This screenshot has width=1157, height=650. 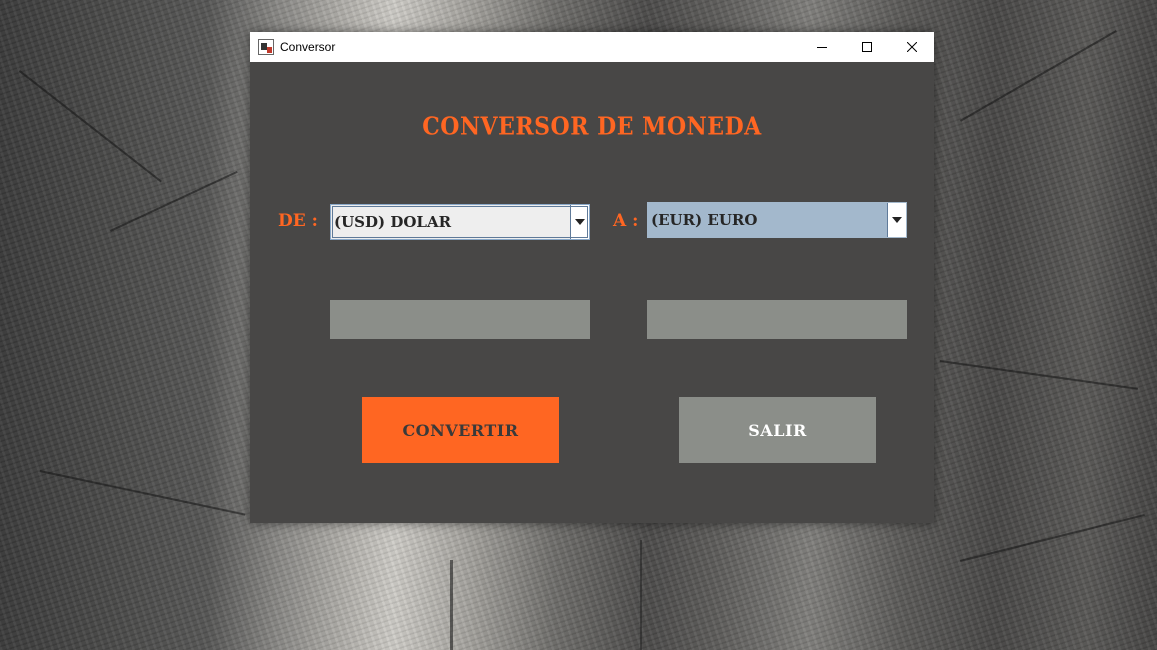 What do you see at coordinates (592, 47) in the screenshot?
I see `title-bar: Conversor` at bounding box center [592, 47].